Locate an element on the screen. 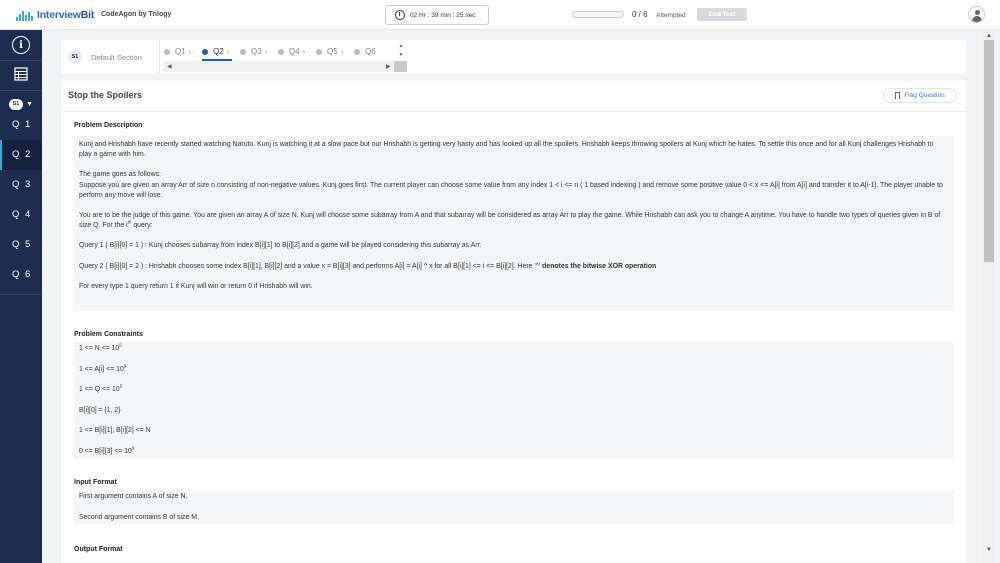 Image resolution: width=1000 pixels, height=563 pixels. page-scrollbar-thumb is located at coordinates (989, 151).